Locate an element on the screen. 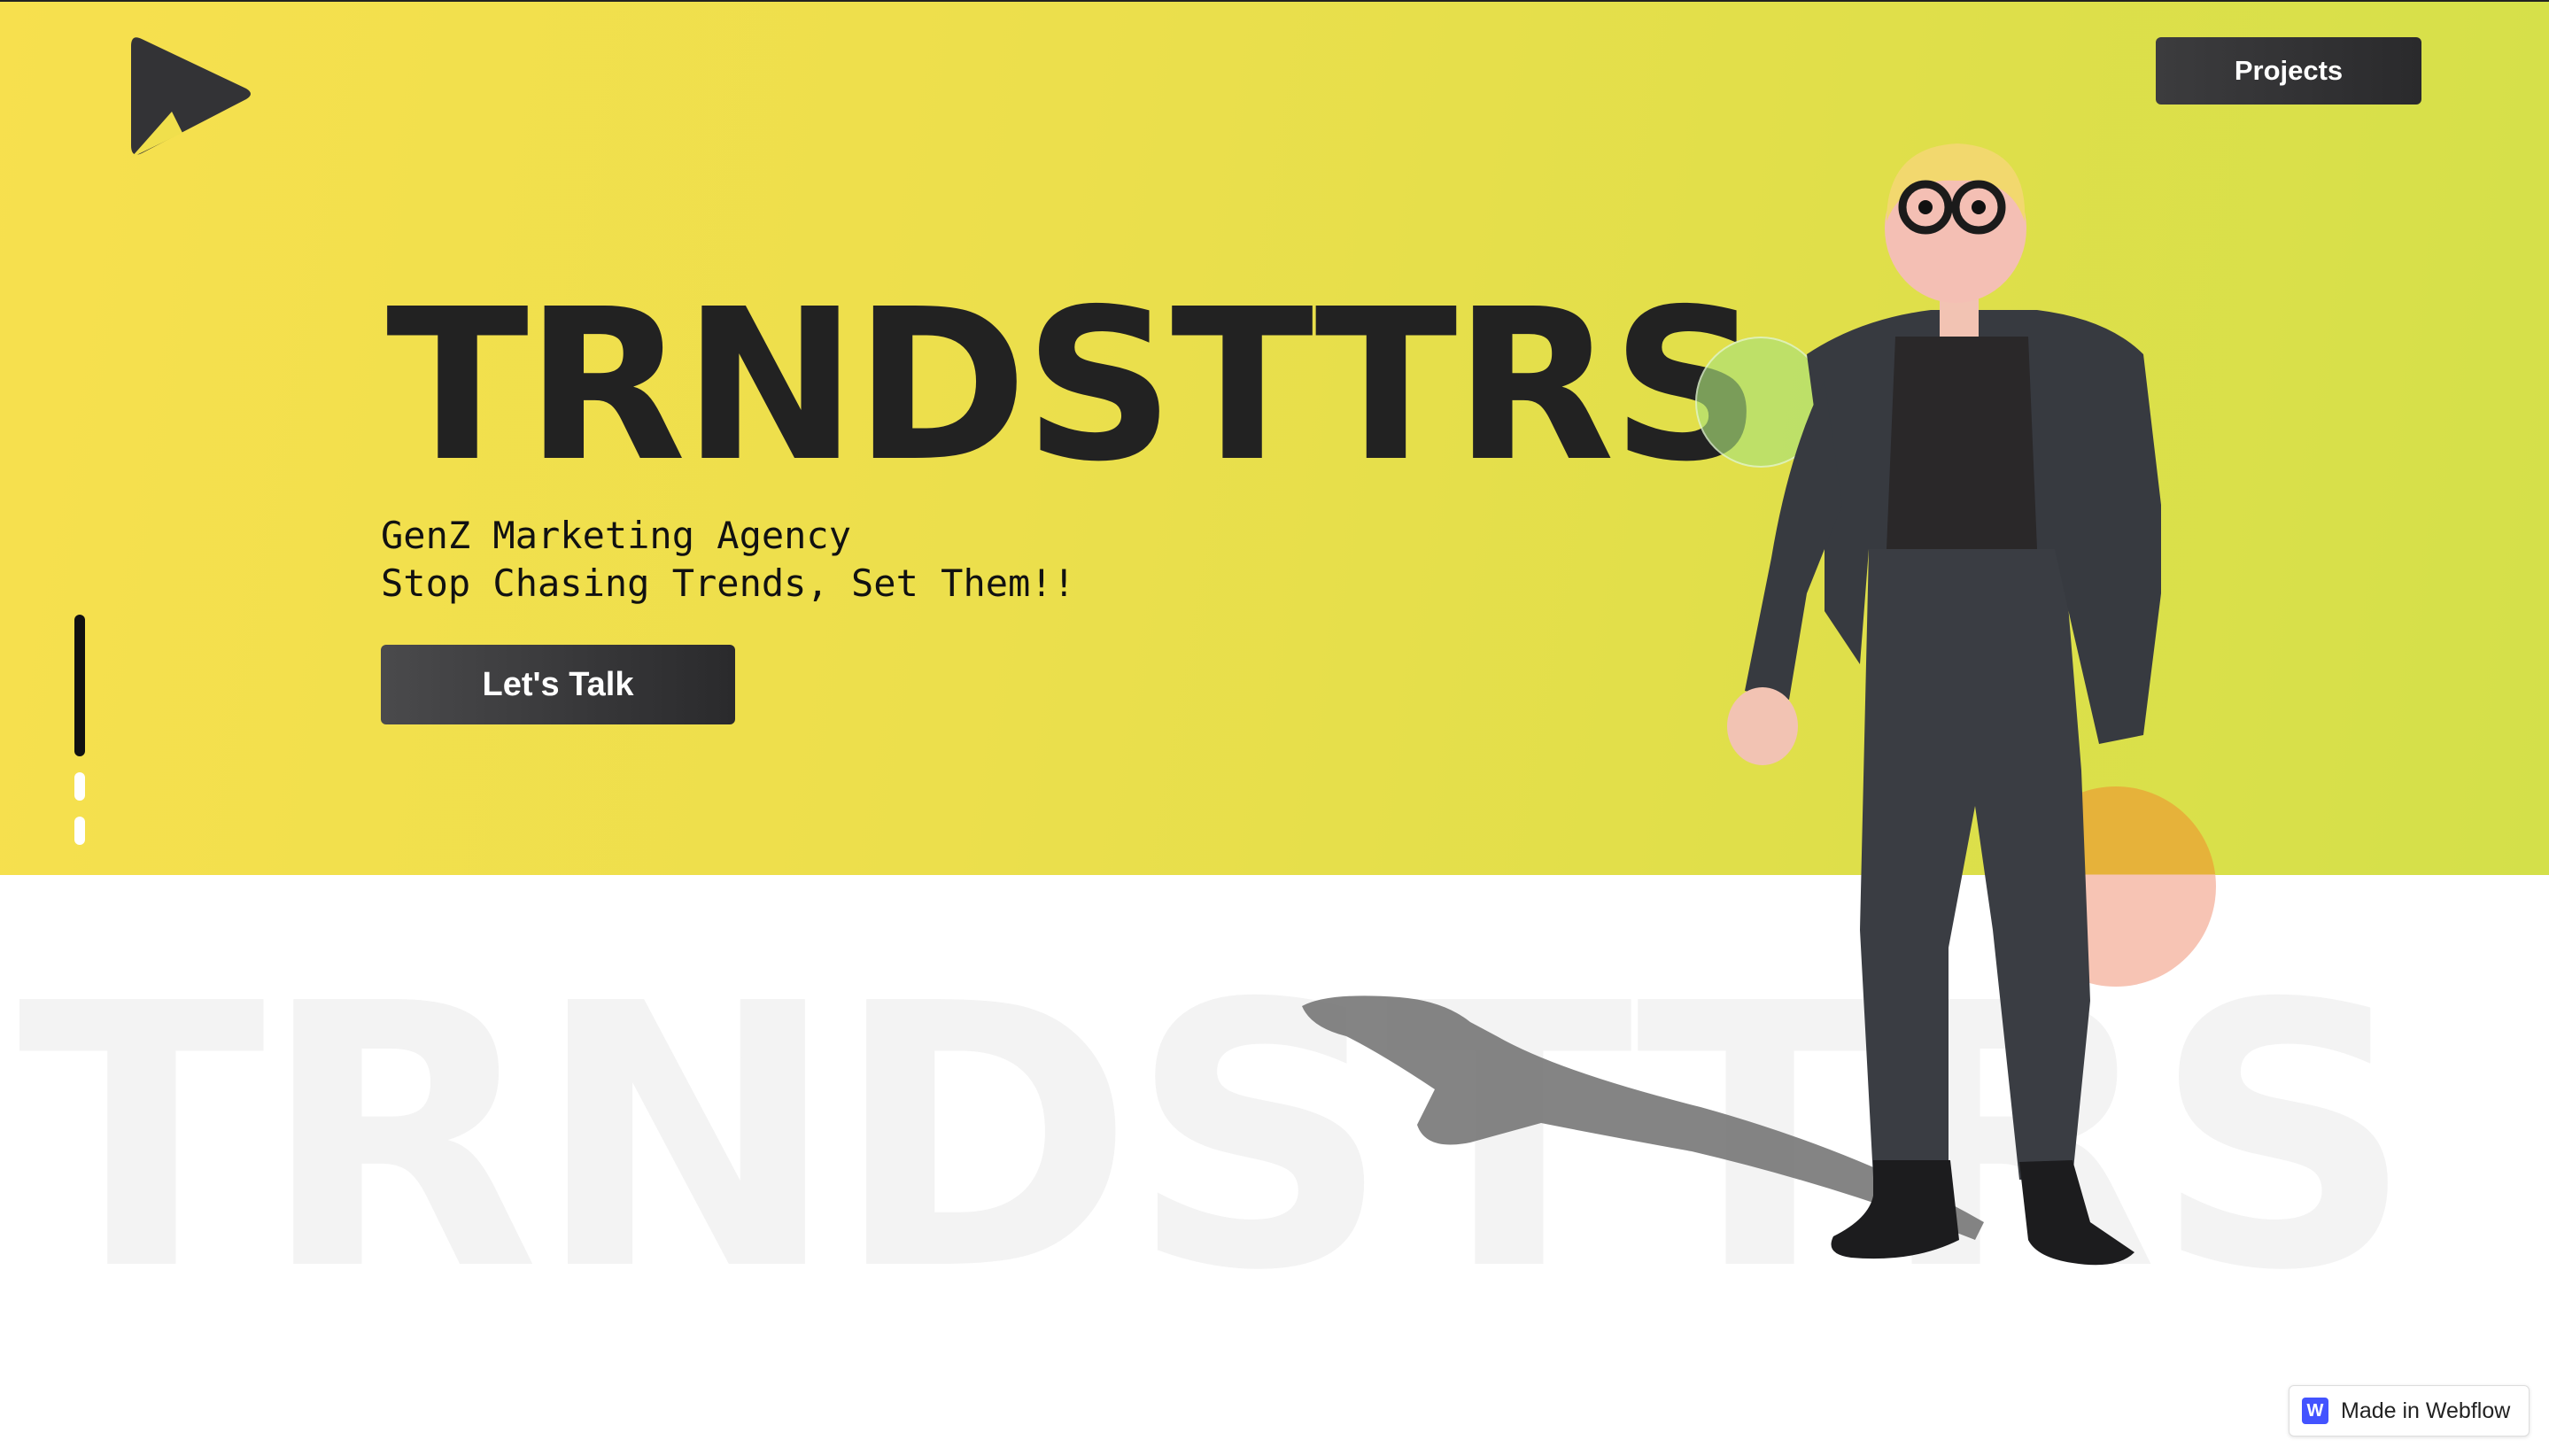 This screenshot has width=2549, height=1456. lets-talk-button: Let's Talk is located at coordinates (558, 684).